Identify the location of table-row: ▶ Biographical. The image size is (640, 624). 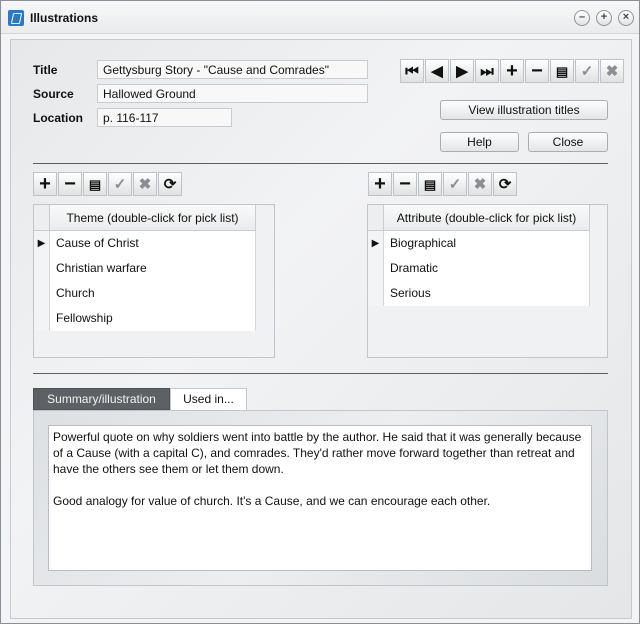
(479, 243).